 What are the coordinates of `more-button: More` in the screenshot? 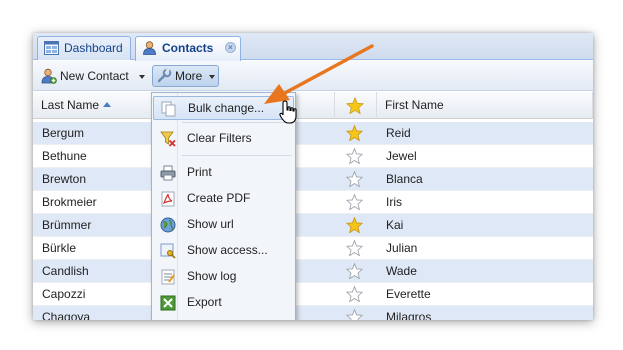 It's located at (185, 76).